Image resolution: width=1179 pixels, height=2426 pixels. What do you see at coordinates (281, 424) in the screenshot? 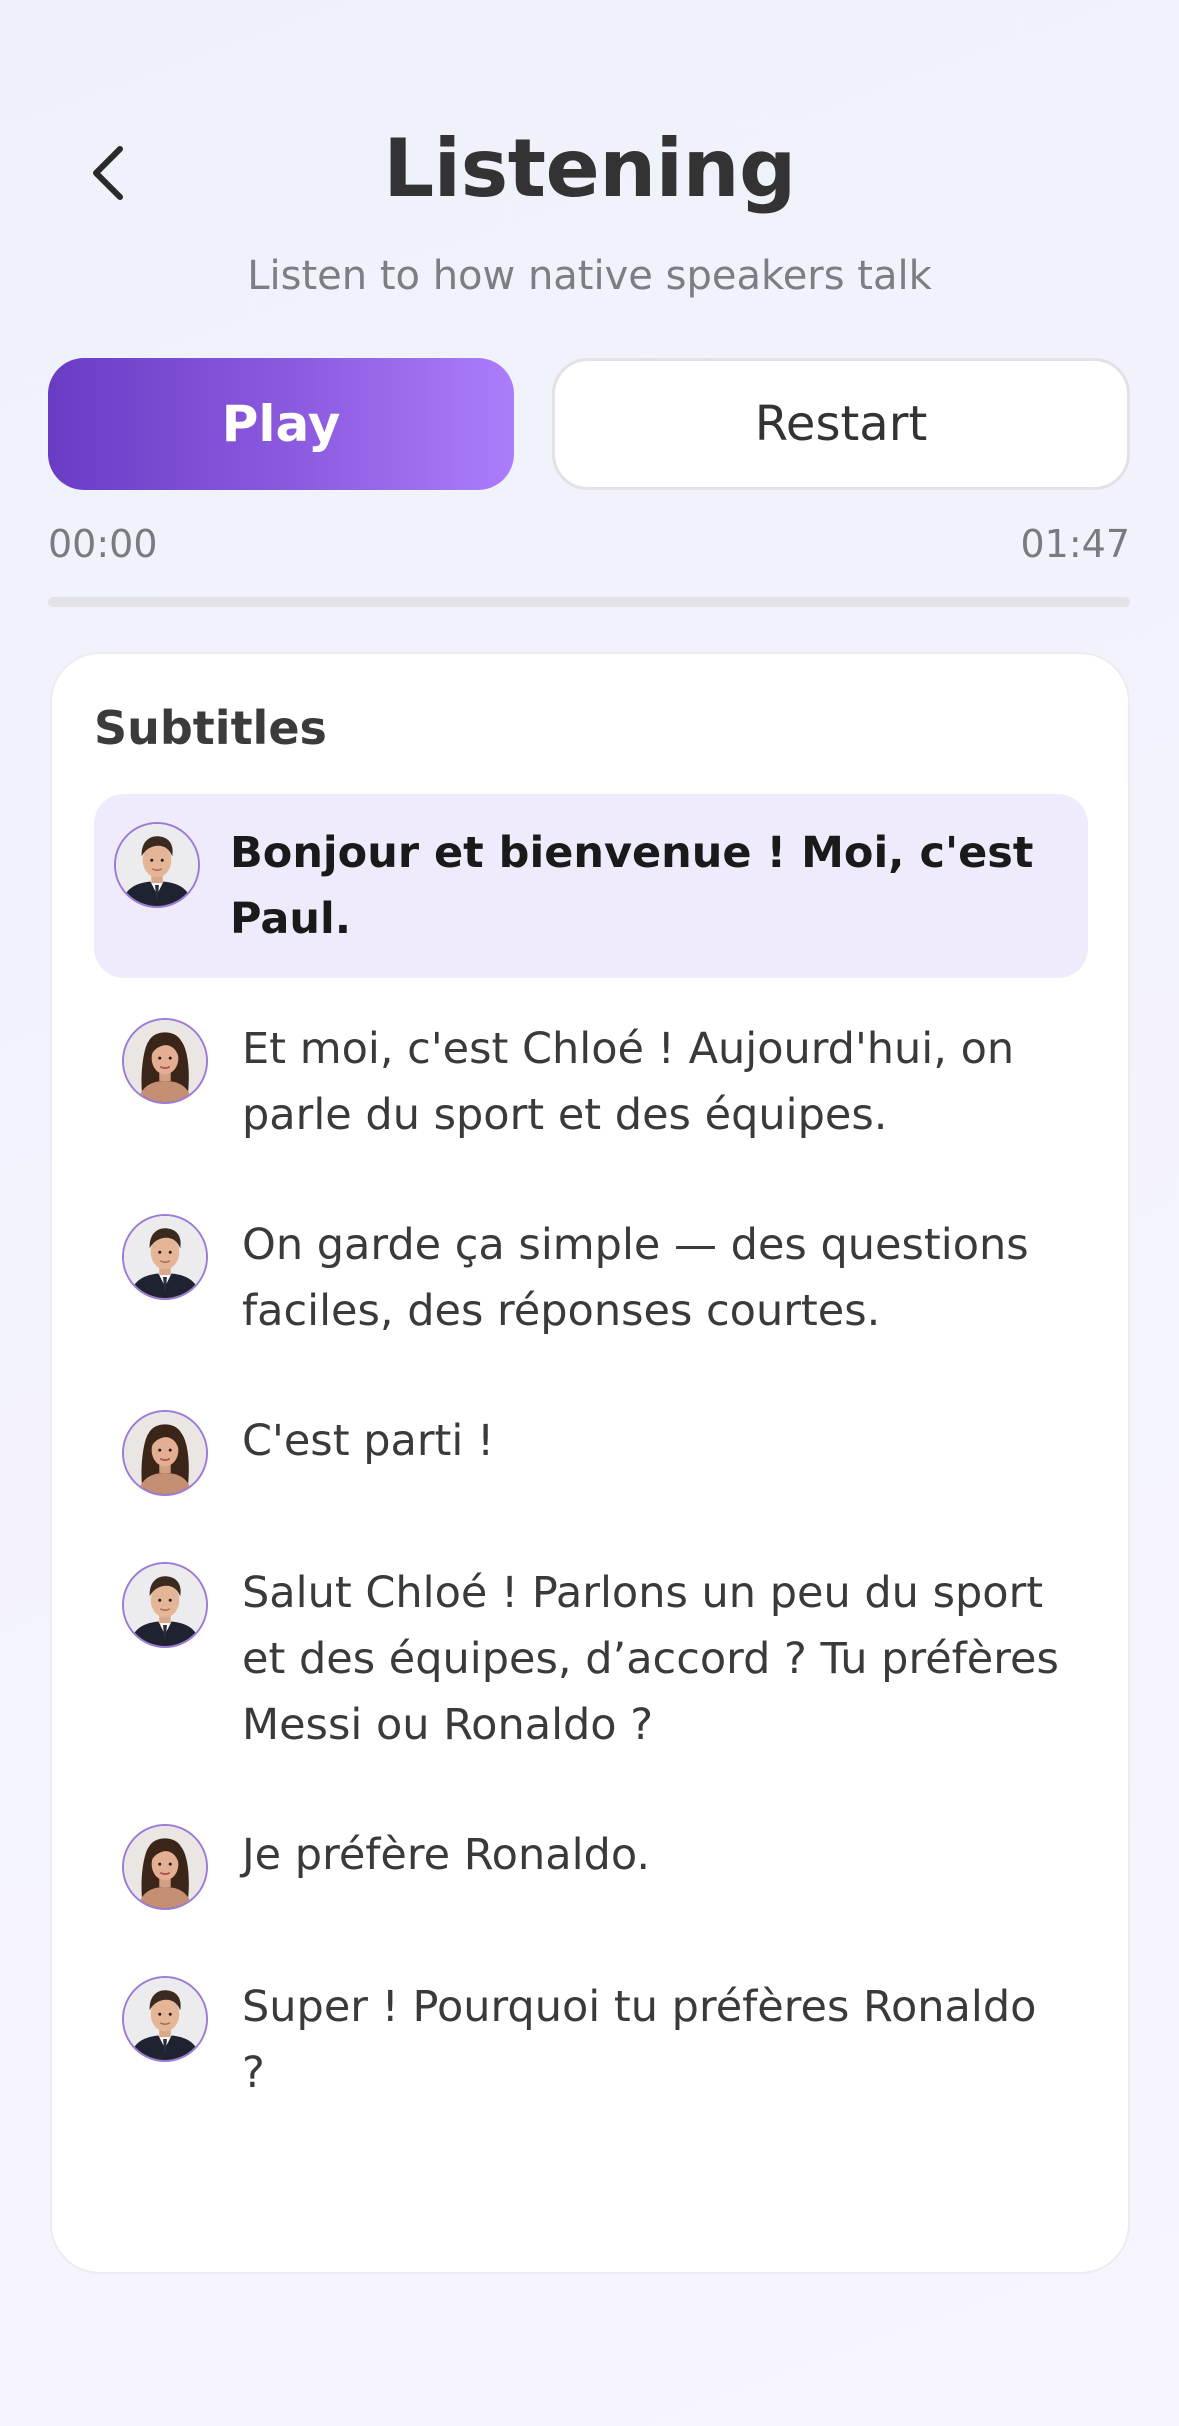
I see `play-button: Play` at bounding box center [281, 424].